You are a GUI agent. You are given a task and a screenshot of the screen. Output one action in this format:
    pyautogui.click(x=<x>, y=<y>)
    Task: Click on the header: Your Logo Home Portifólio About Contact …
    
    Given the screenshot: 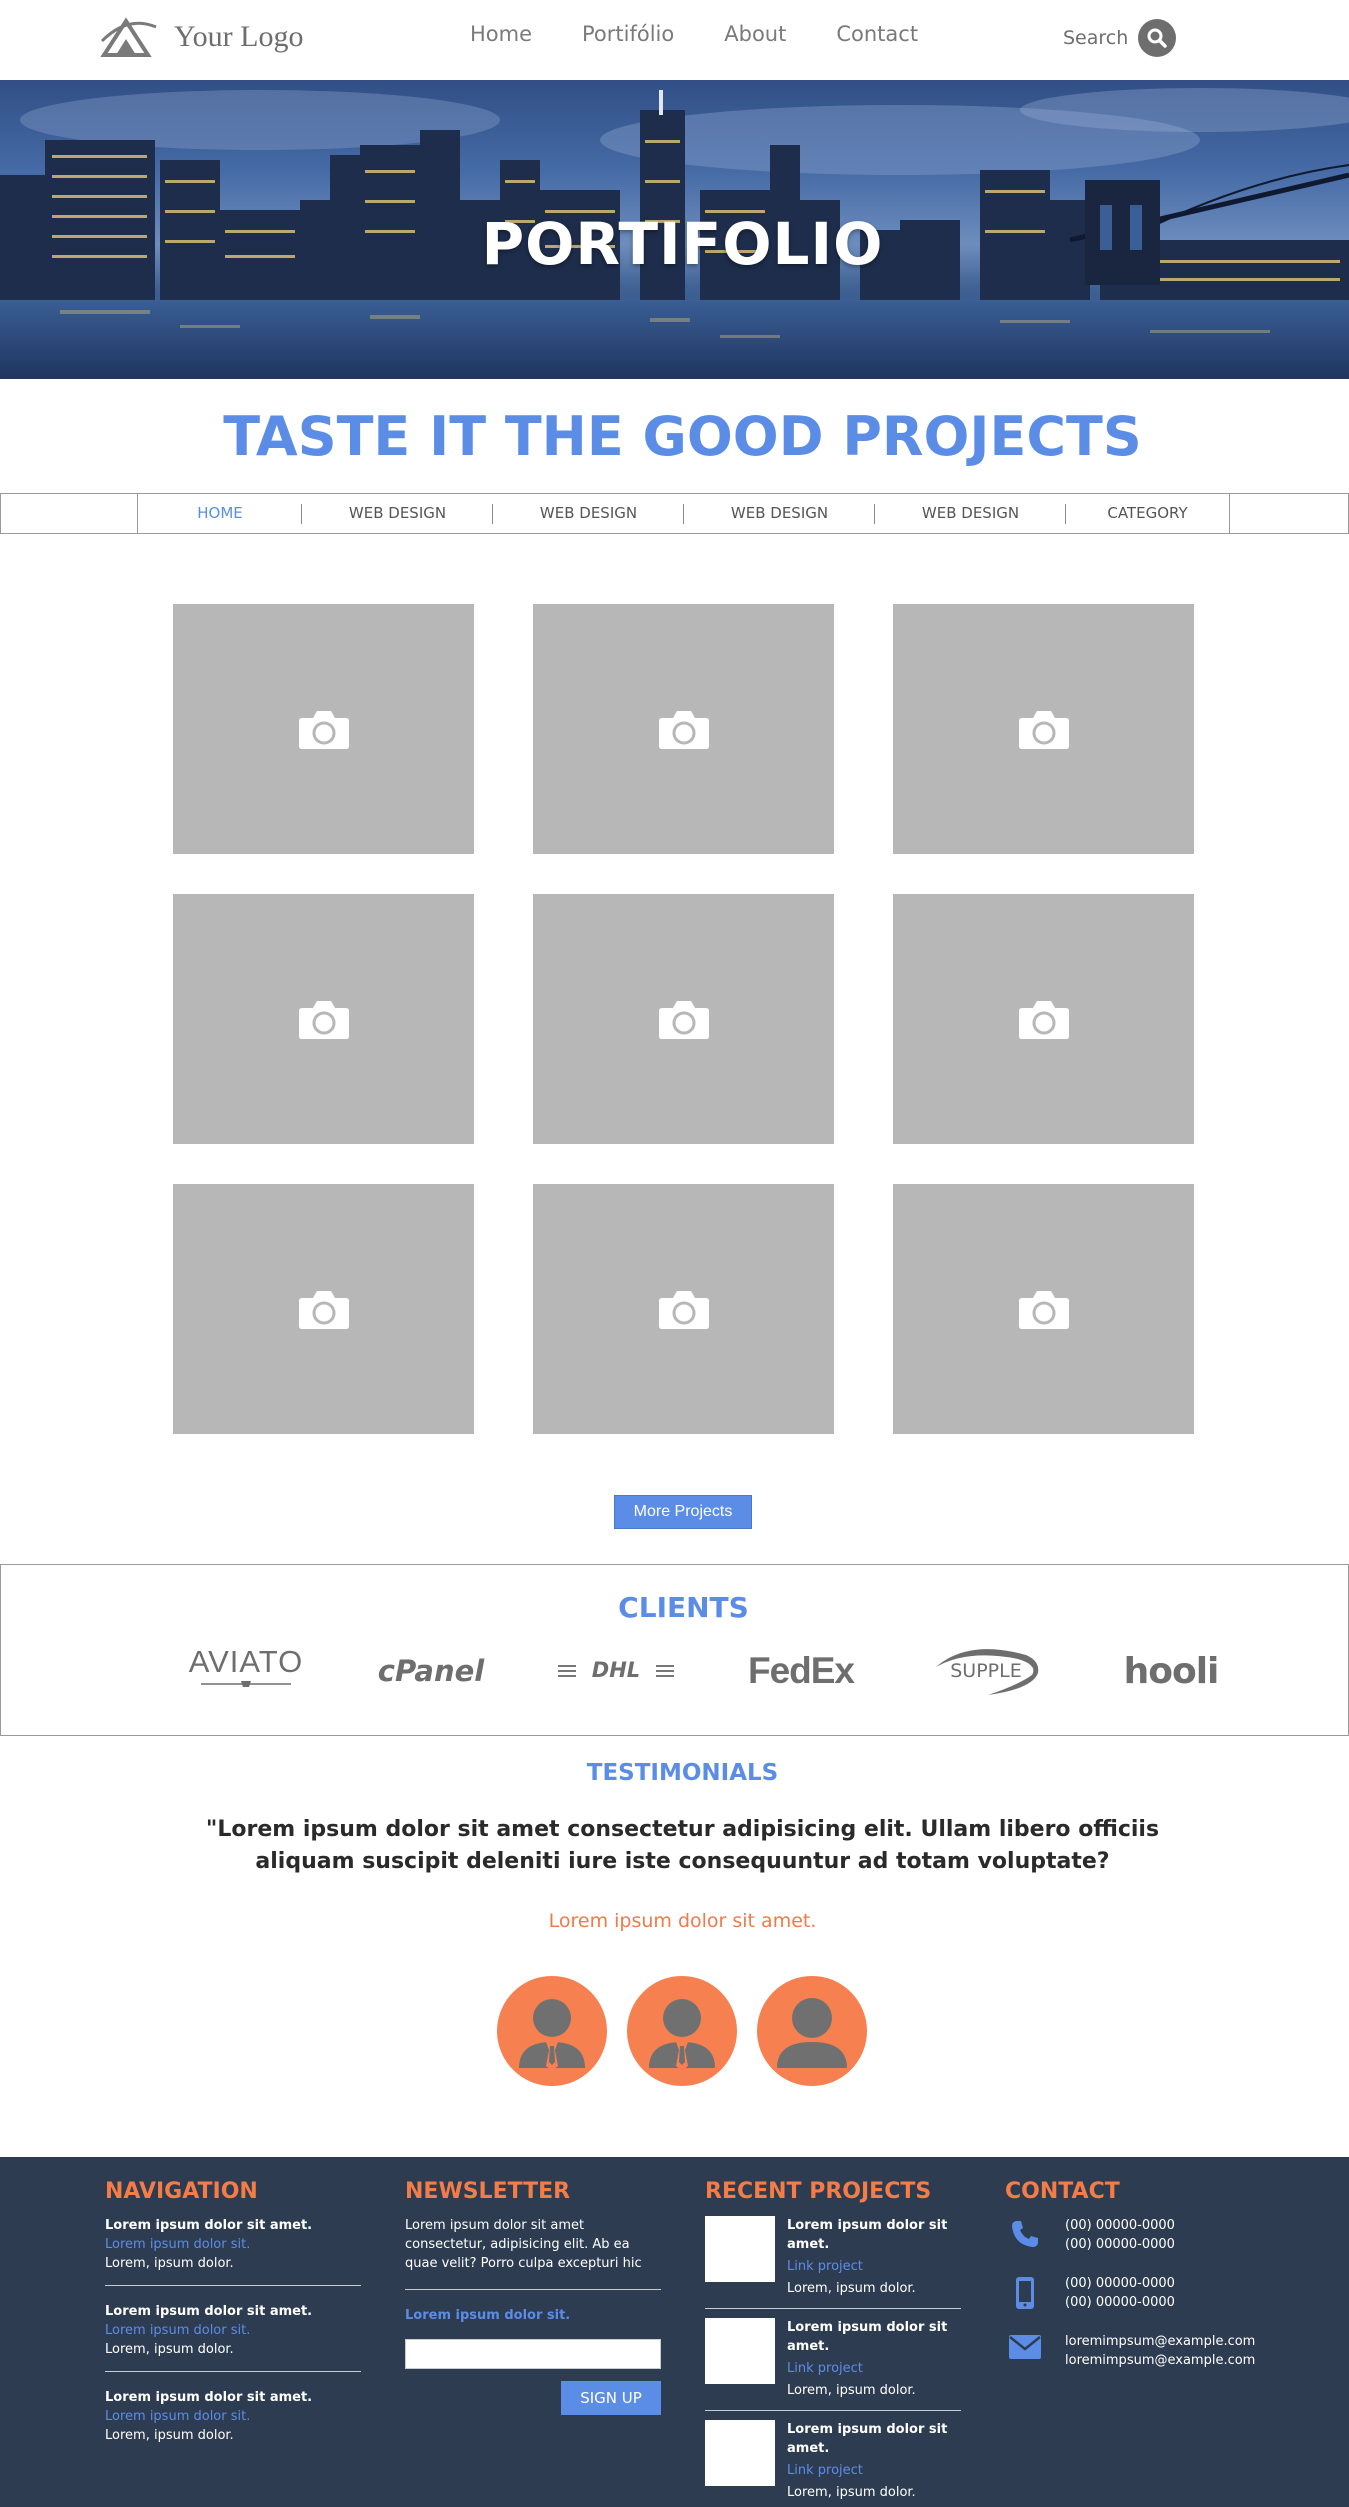 What is the action you would take?
    pyautogui.click(x=674, y=40)
    